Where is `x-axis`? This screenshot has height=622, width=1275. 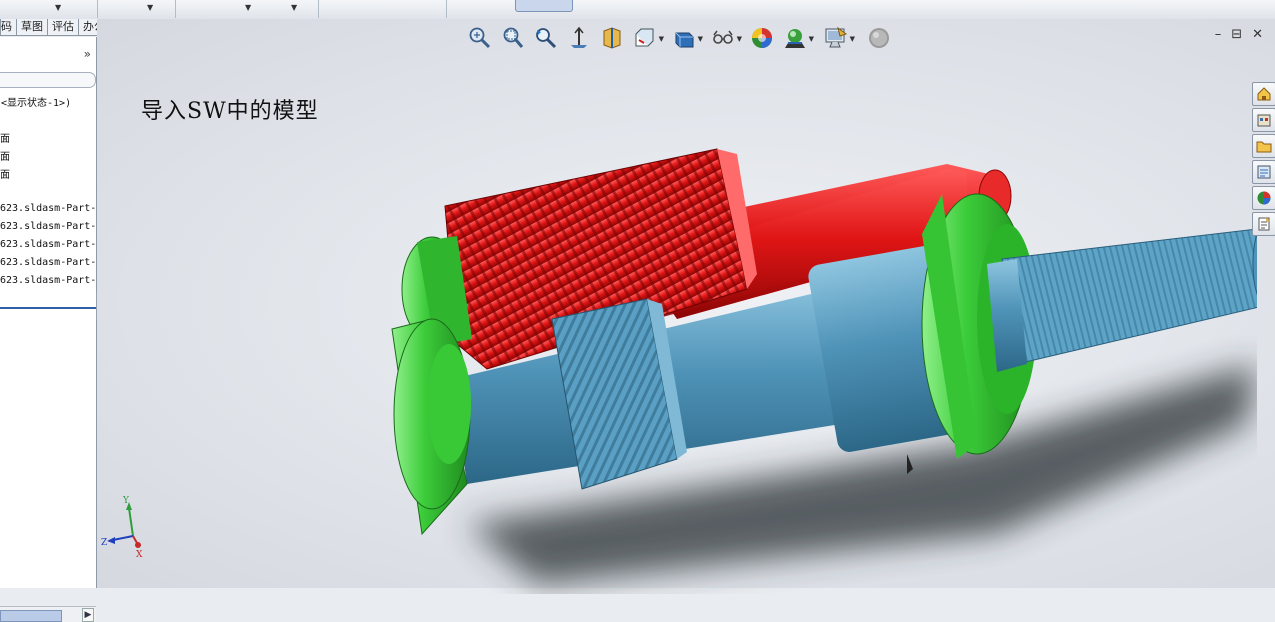 x-axis is located at coordinates (135, 539).